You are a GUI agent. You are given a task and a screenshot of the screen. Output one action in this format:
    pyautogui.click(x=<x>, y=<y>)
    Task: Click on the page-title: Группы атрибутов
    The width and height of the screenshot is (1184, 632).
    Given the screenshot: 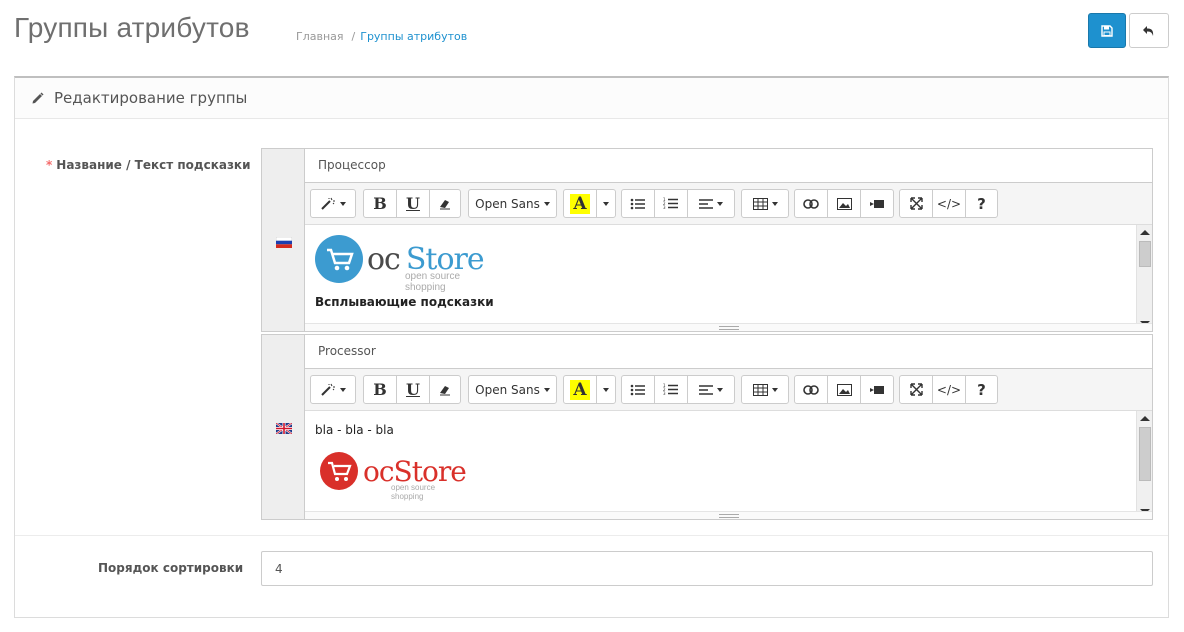 What is the action you would take?
    pyautogui.click(x=132, y=27)
    